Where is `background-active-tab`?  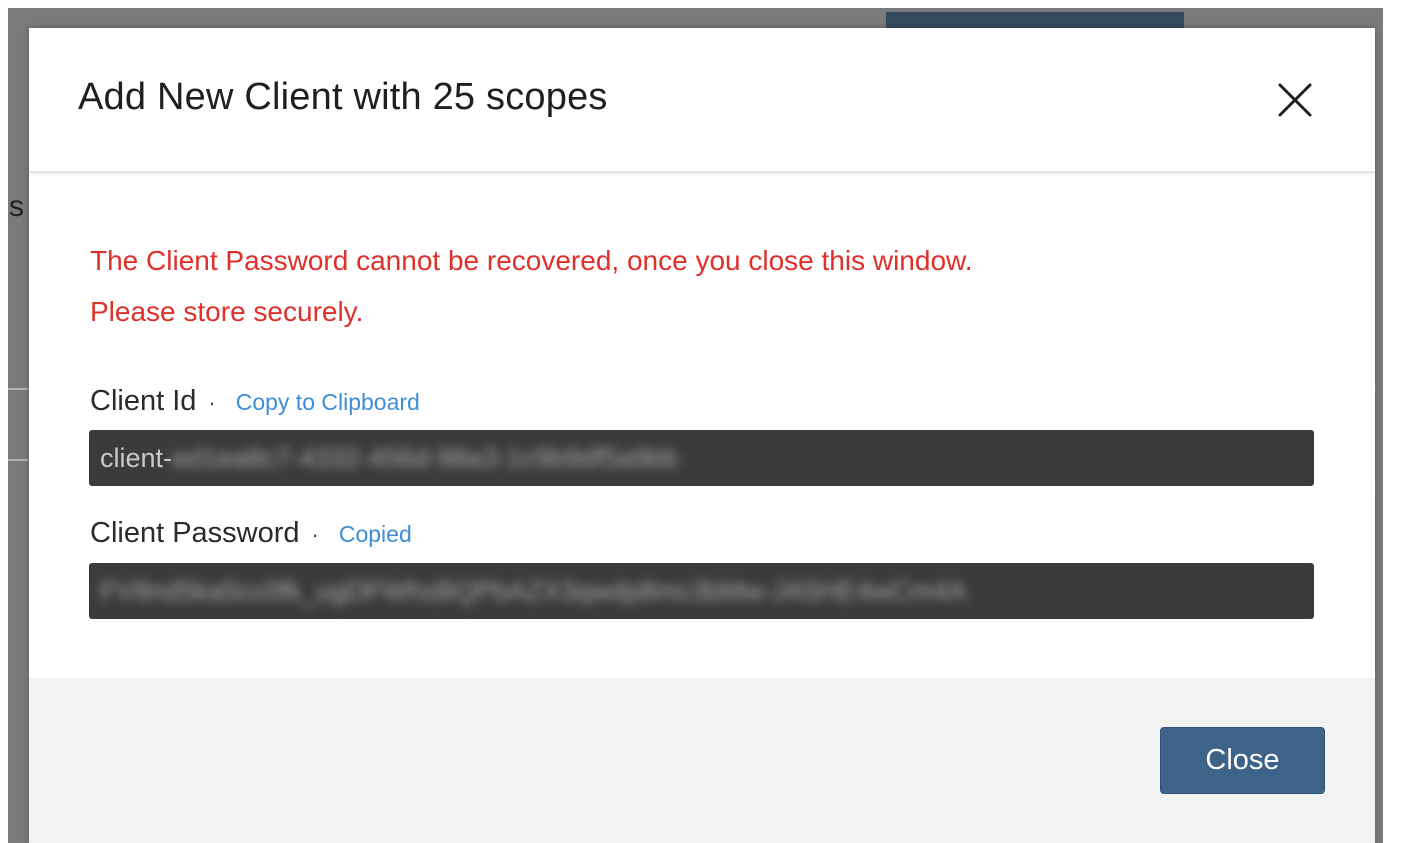 background-active-tab is located at coordinates (1035, 20).